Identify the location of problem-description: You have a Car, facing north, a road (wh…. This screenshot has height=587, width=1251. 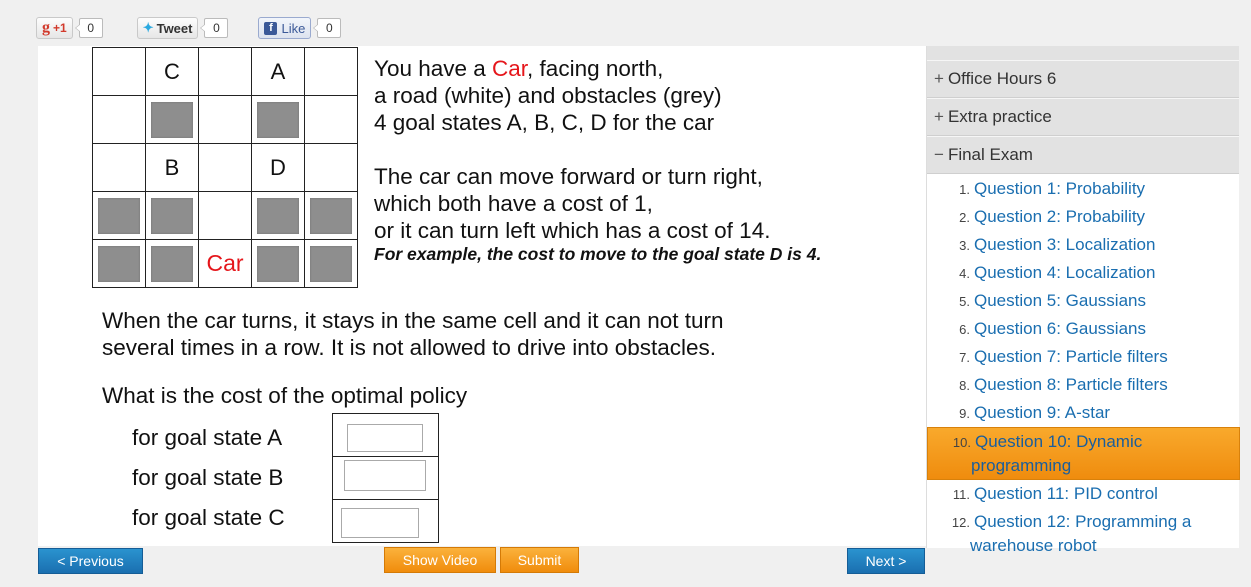
(597, 159).